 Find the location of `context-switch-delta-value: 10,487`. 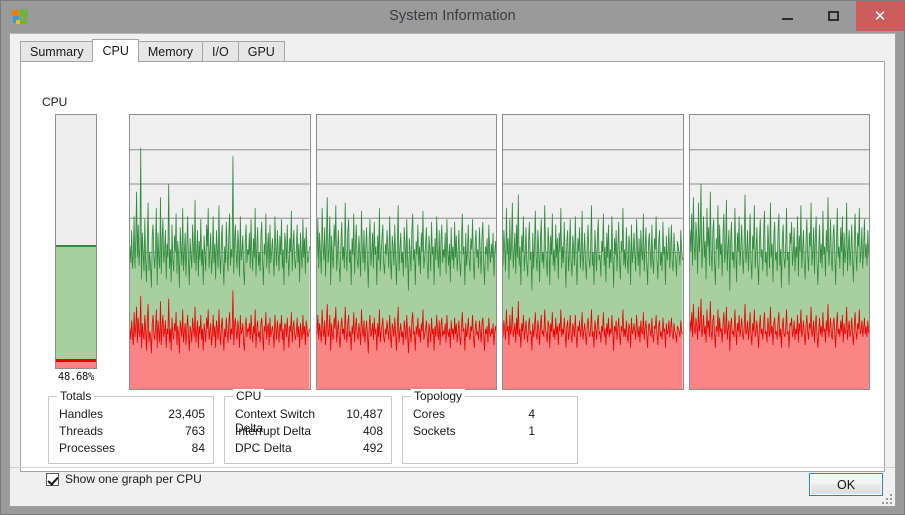

context-switch-delta-value: 10,487 is located at coordinates (364, 414).